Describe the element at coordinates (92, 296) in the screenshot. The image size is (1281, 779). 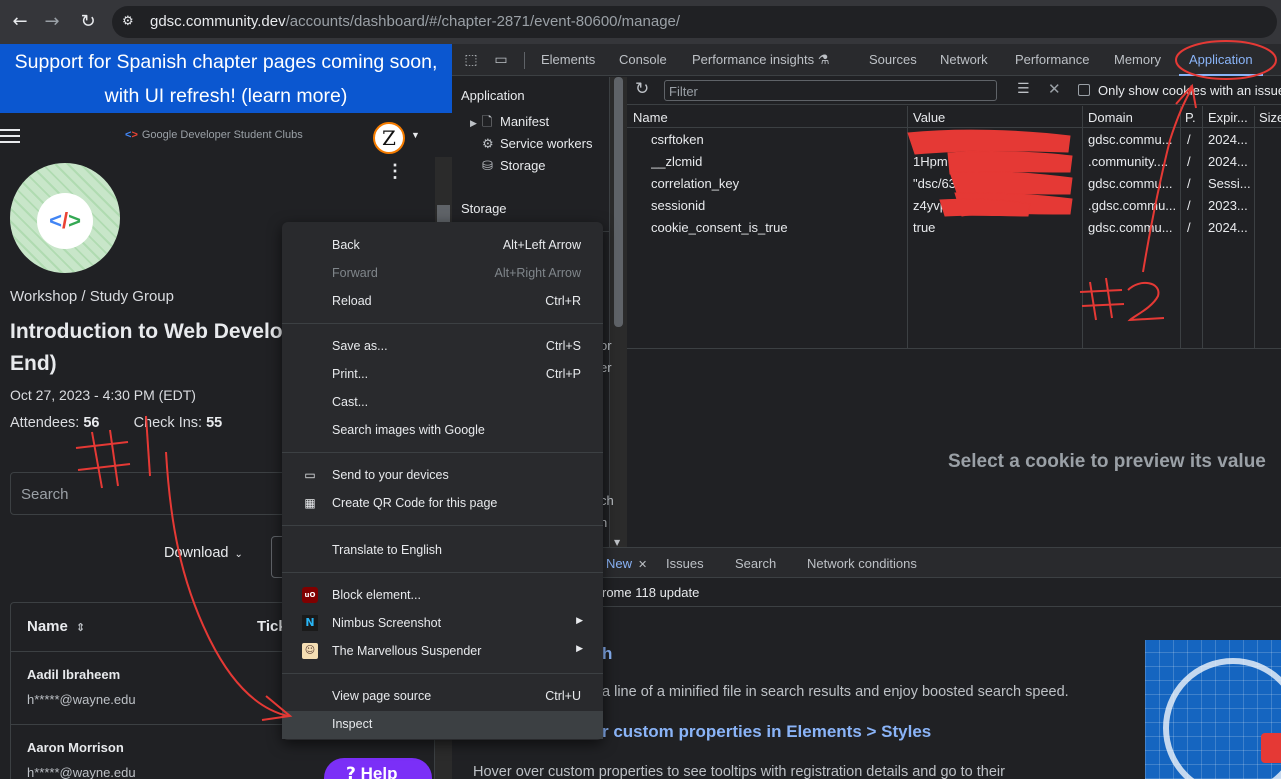
I see `event-type: Workshop / Study Group` at that location.